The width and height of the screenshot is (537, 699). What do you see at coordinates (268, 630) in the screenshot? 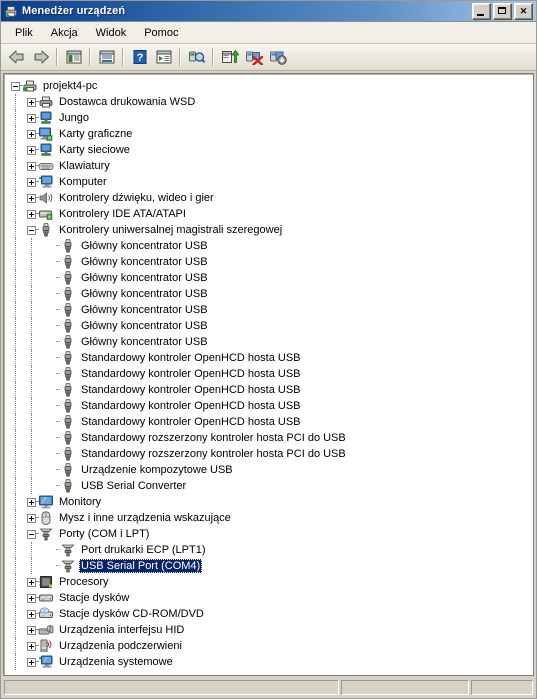
I see `tree-item: Urządzenia interfejsu HID` at bounding box center [268, 630].